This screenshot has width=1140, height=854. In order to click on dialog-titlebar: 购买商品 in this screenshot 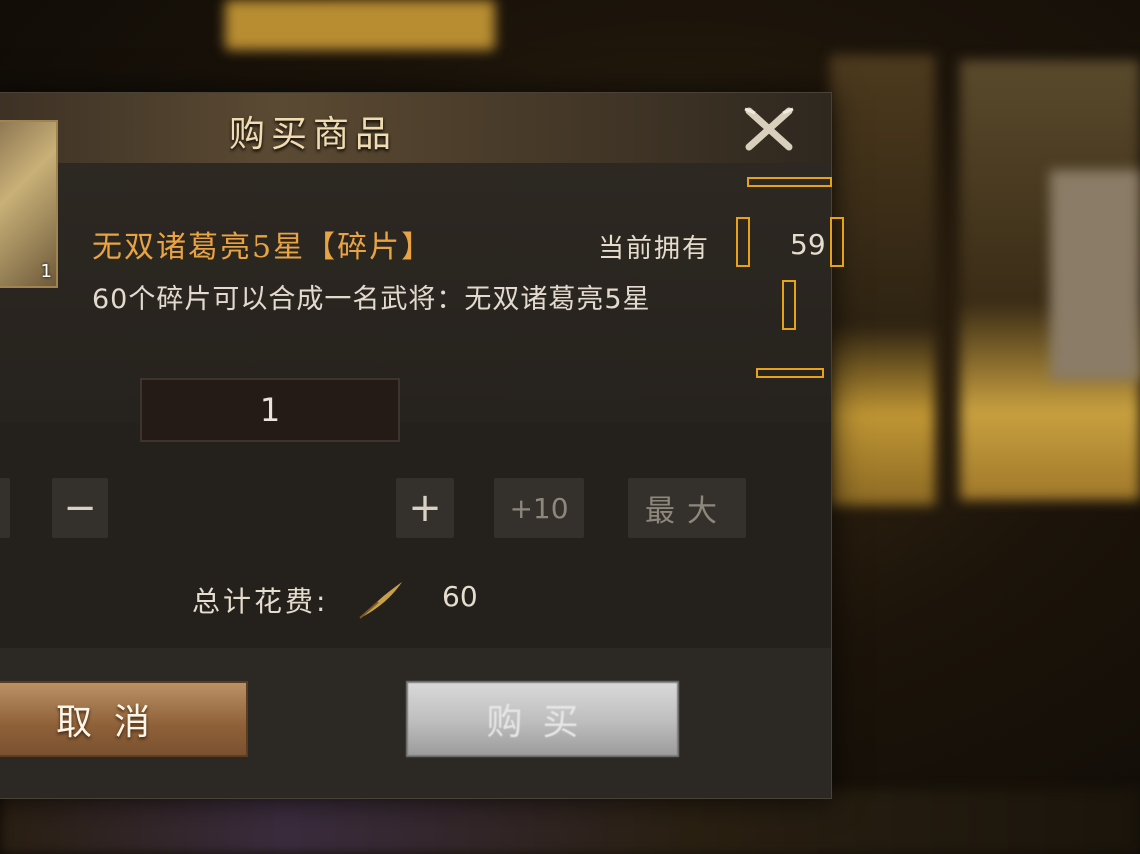, I will do `click(415, 128)`.